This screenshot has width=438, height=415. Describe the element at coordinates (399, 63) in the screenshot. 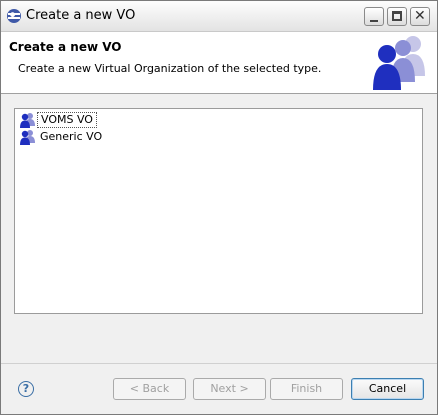

I see `vo-users-banner-icon` at that location.